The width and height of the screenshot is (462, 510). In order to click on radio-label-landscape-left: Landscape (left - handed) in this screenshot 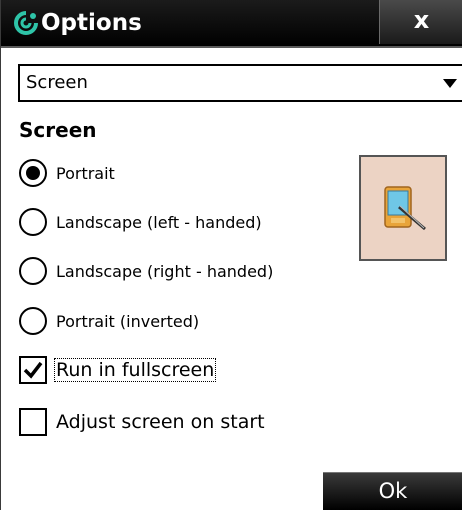, I will do `click(159, 222)`.